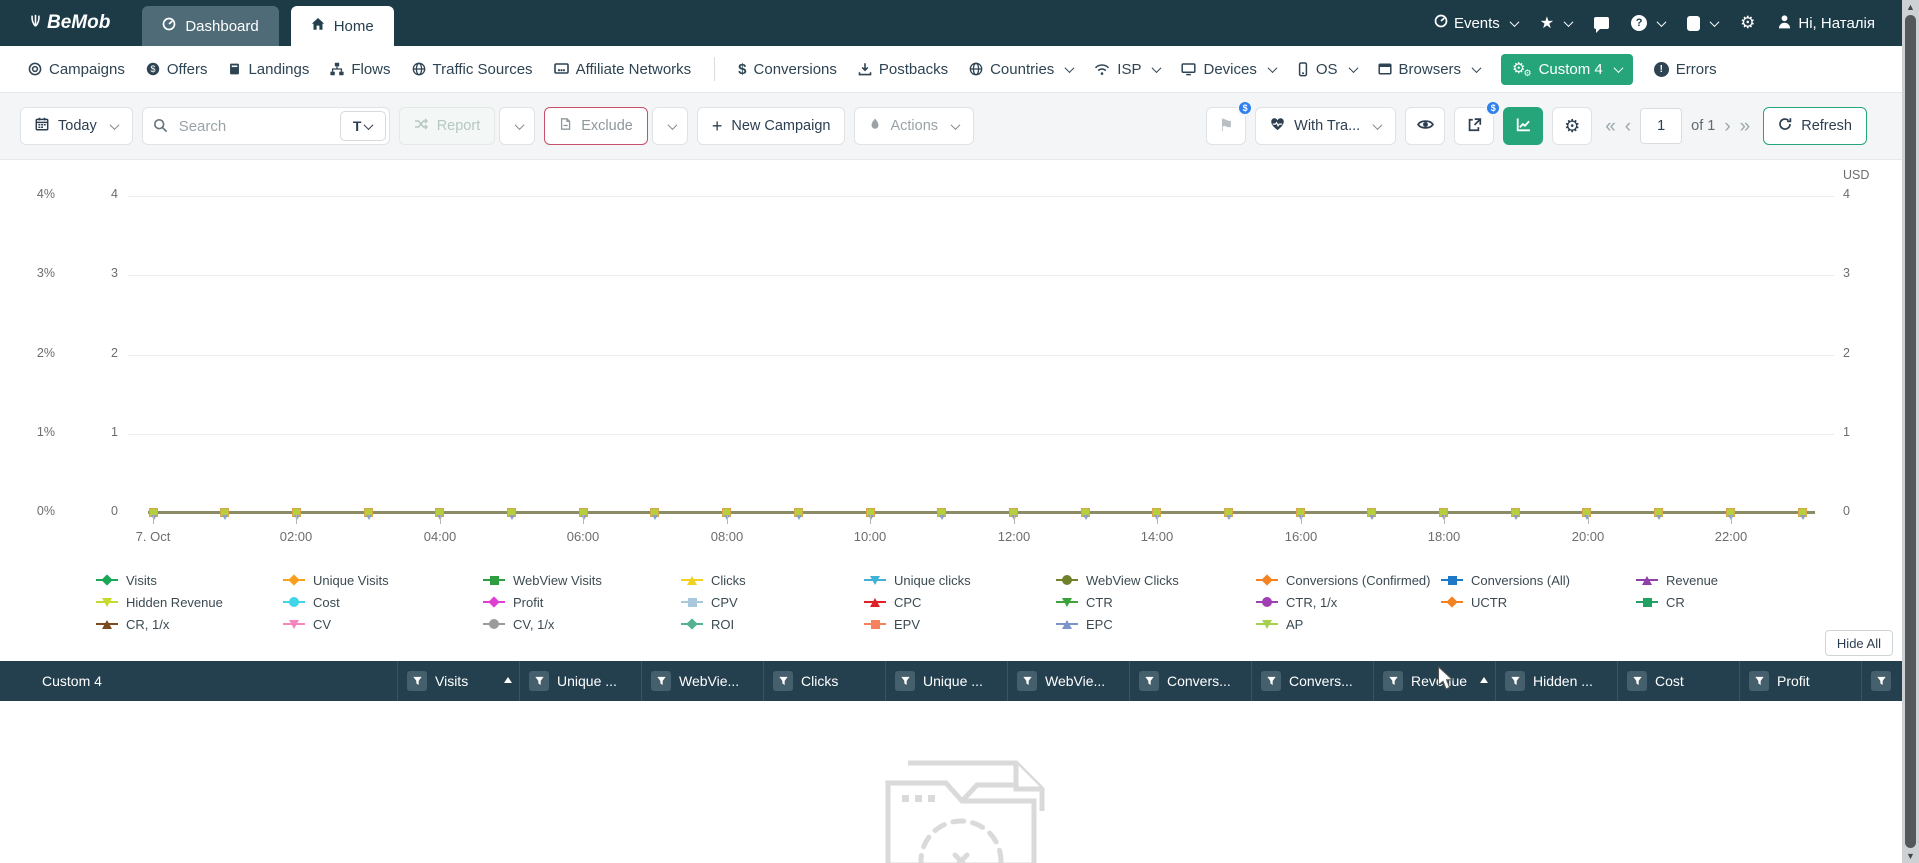  I want to click on legend-item-ctr: CTR, so click(1156, 602).